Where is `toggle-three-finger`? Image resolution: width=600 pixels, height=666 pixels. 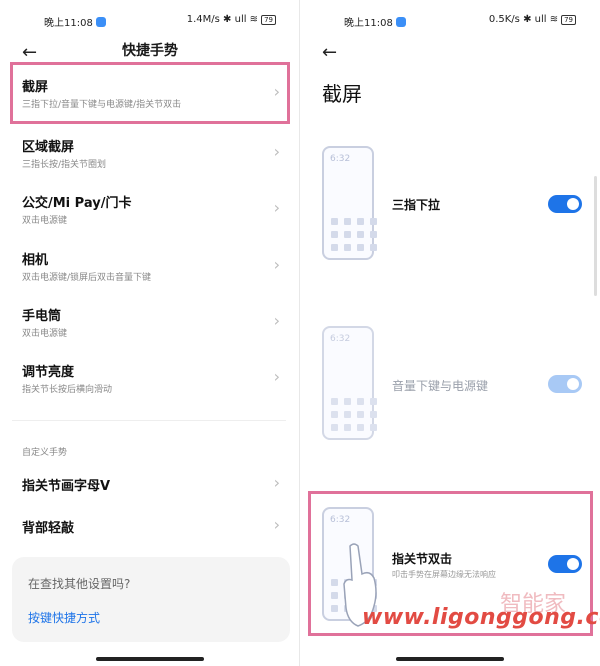 toggle-three-finger is located at coordinates (565, 204).